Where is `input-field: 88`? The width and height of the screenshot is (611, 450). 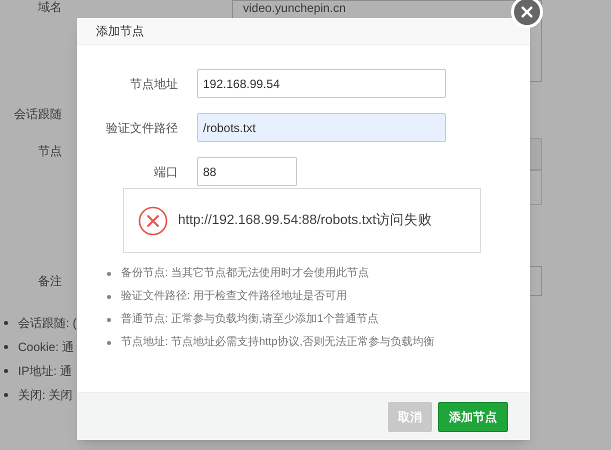 input-field: 88 is located at coordinates (247, 171).